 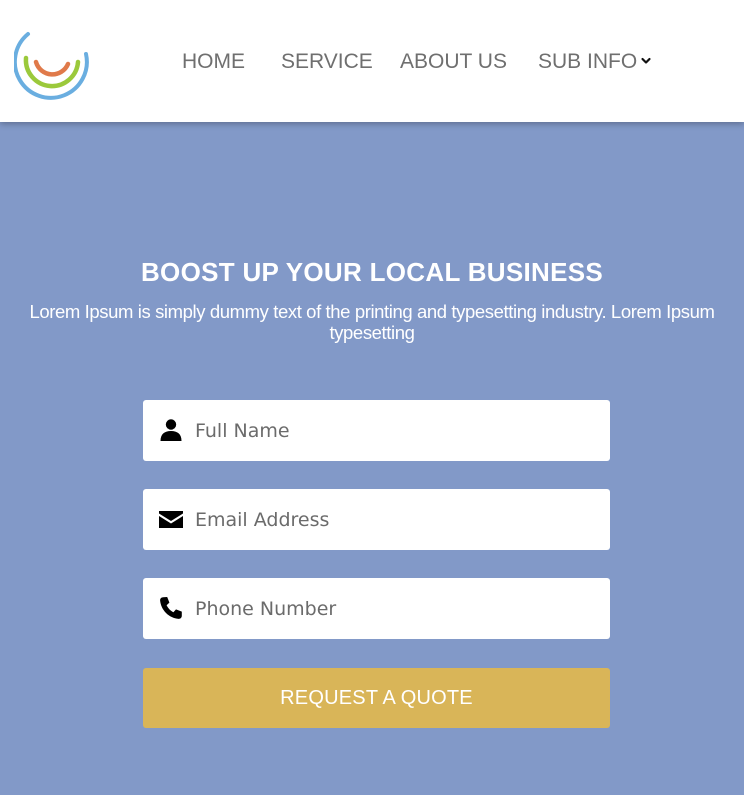 What do you see at coordinates (171, 608) in the screenshot?
I see `phone-icon` at bounding box center [171, 608].